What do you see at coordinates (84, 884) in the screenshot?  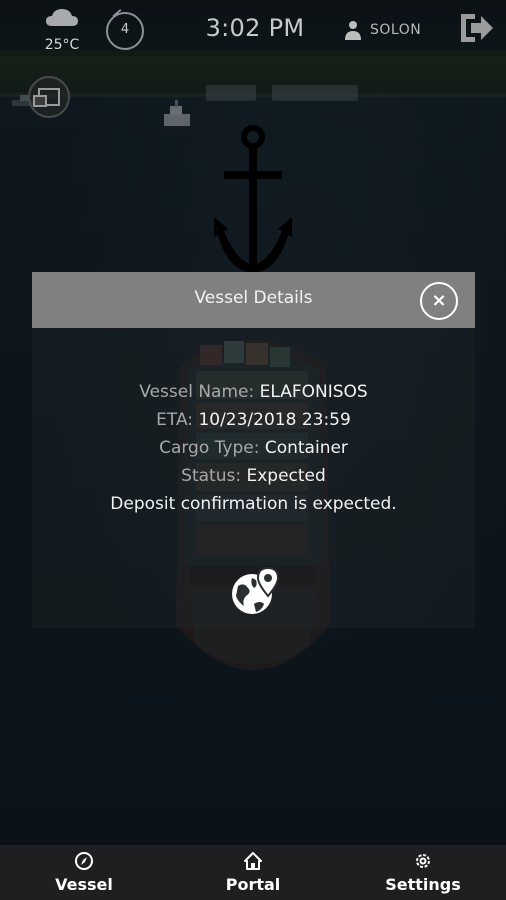 I see `nav-vessel-label: Vessel` at bounding box center [84, 884].